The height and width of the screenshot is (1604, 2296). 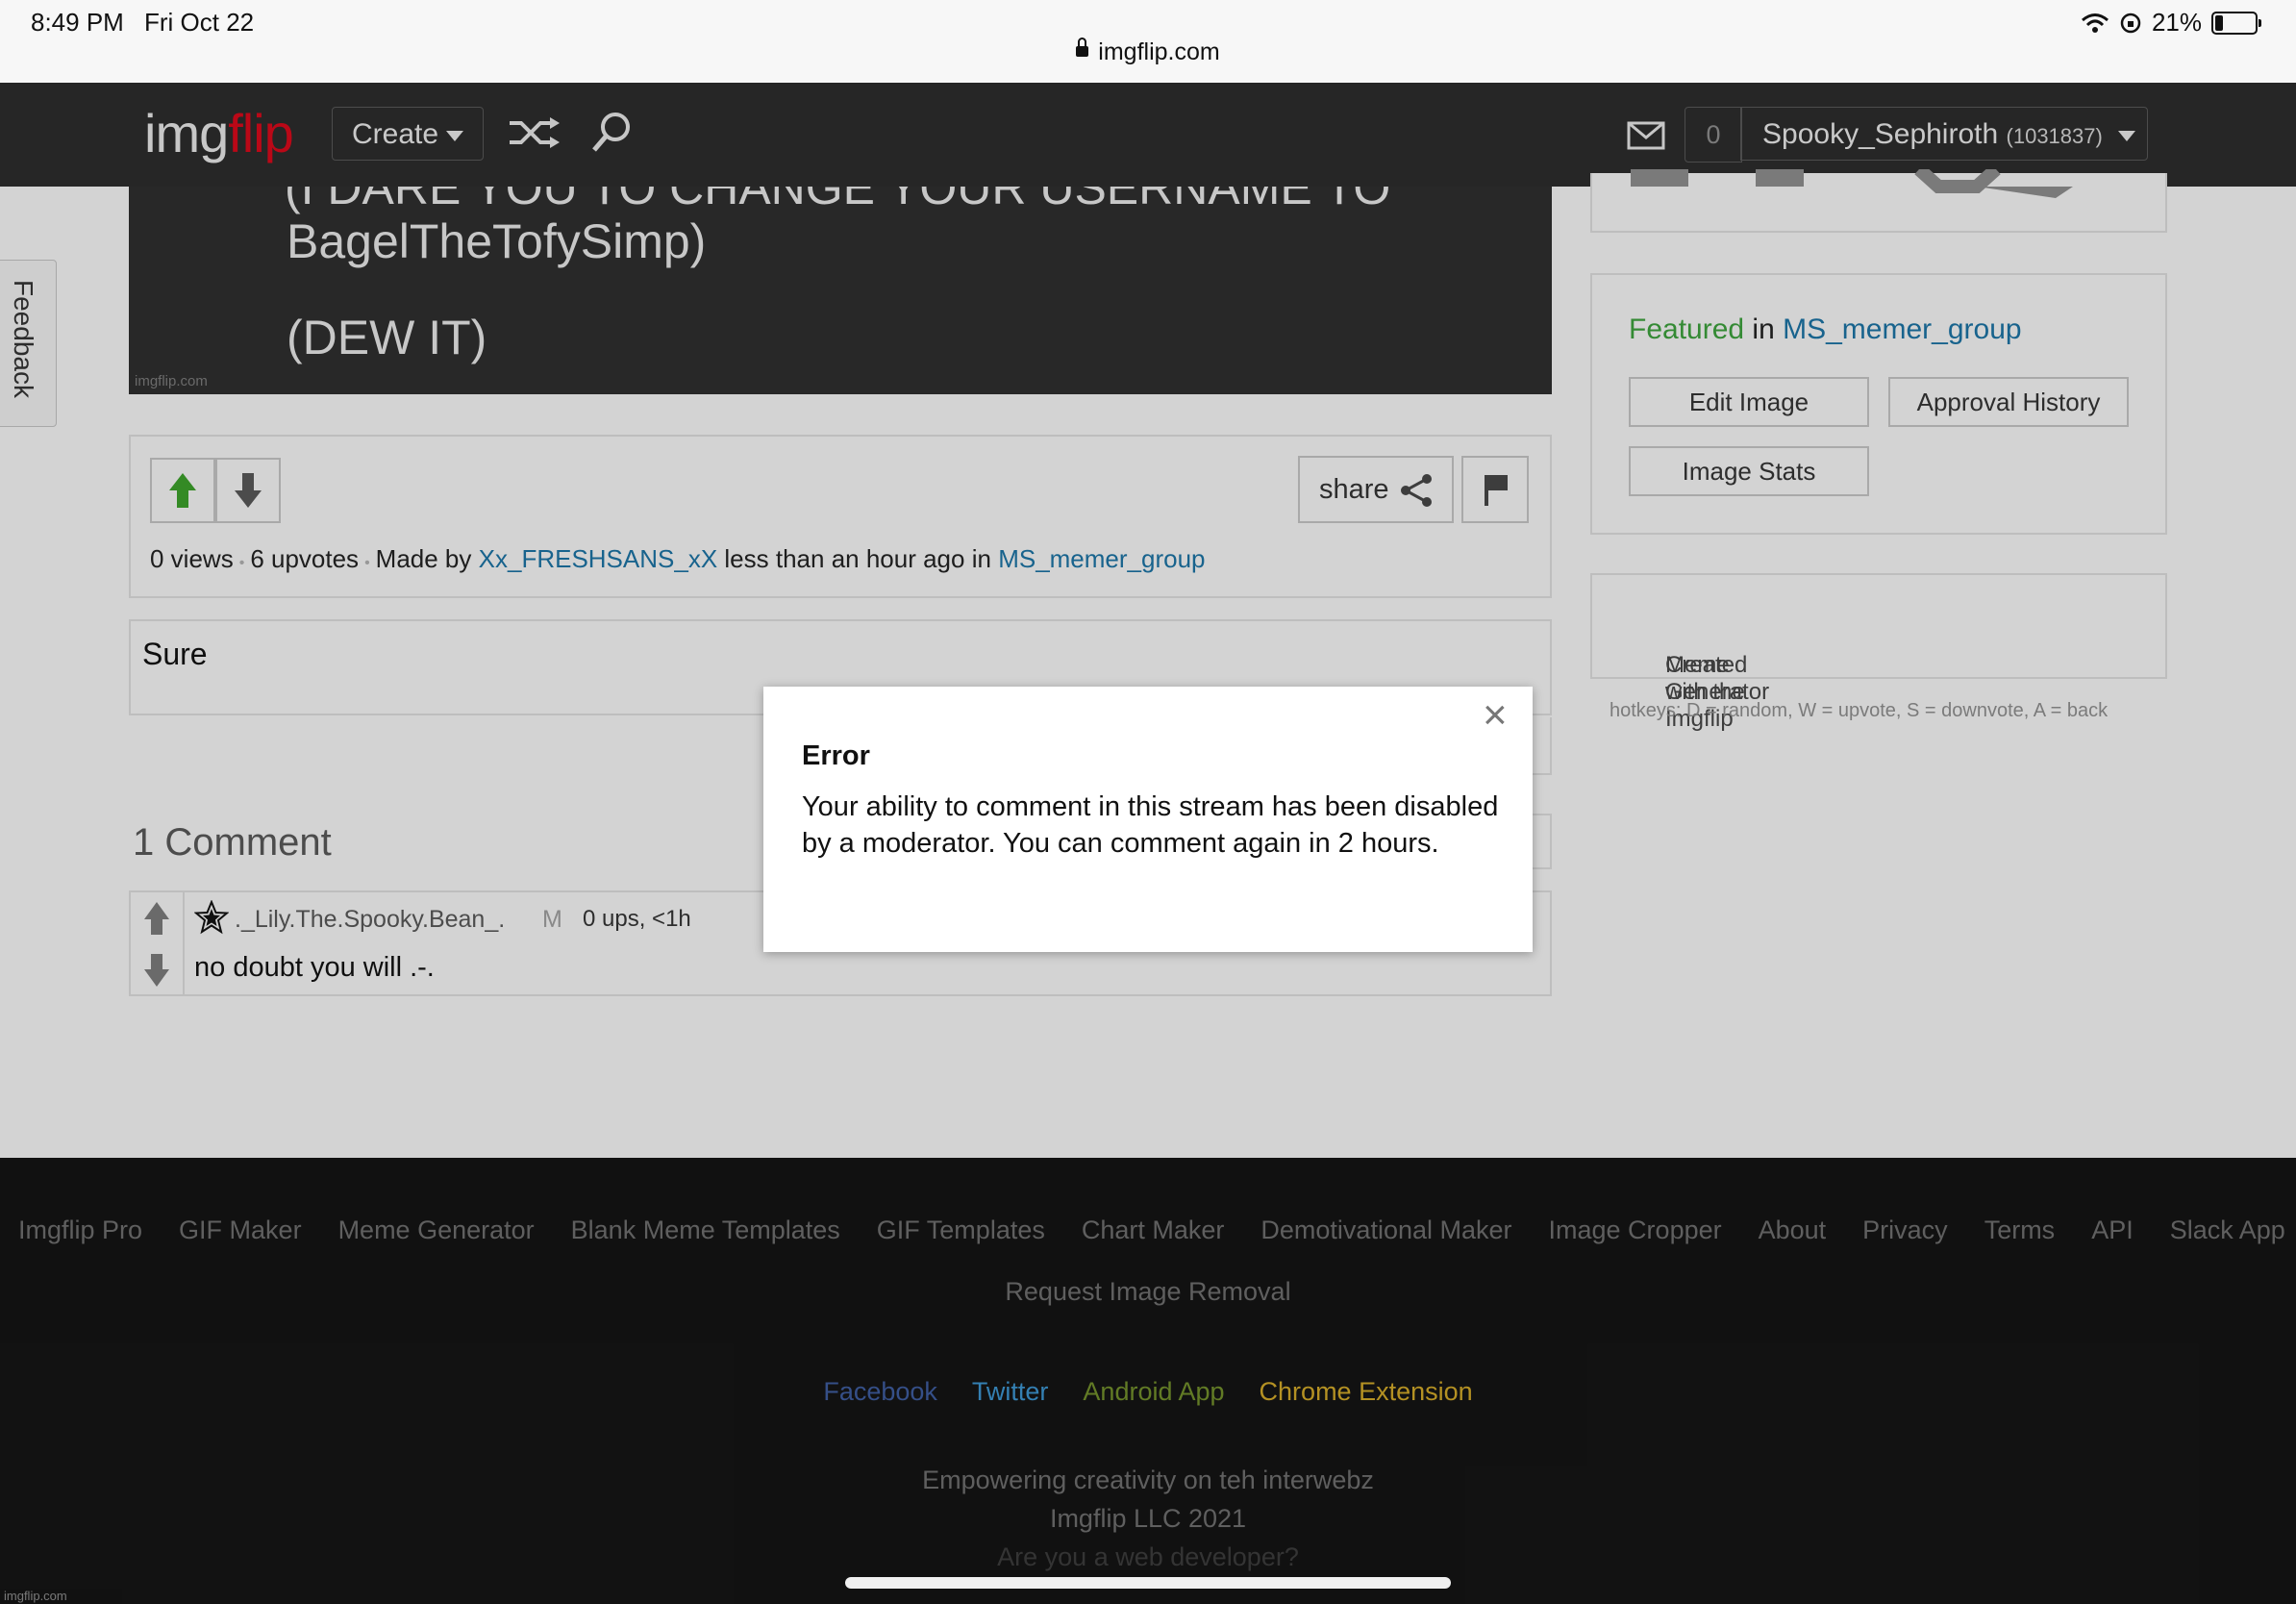 What do you see at coordinates (1495, 715) in the screenshot?
I see `close-icon: ×` at bounding box center [1495, 715].